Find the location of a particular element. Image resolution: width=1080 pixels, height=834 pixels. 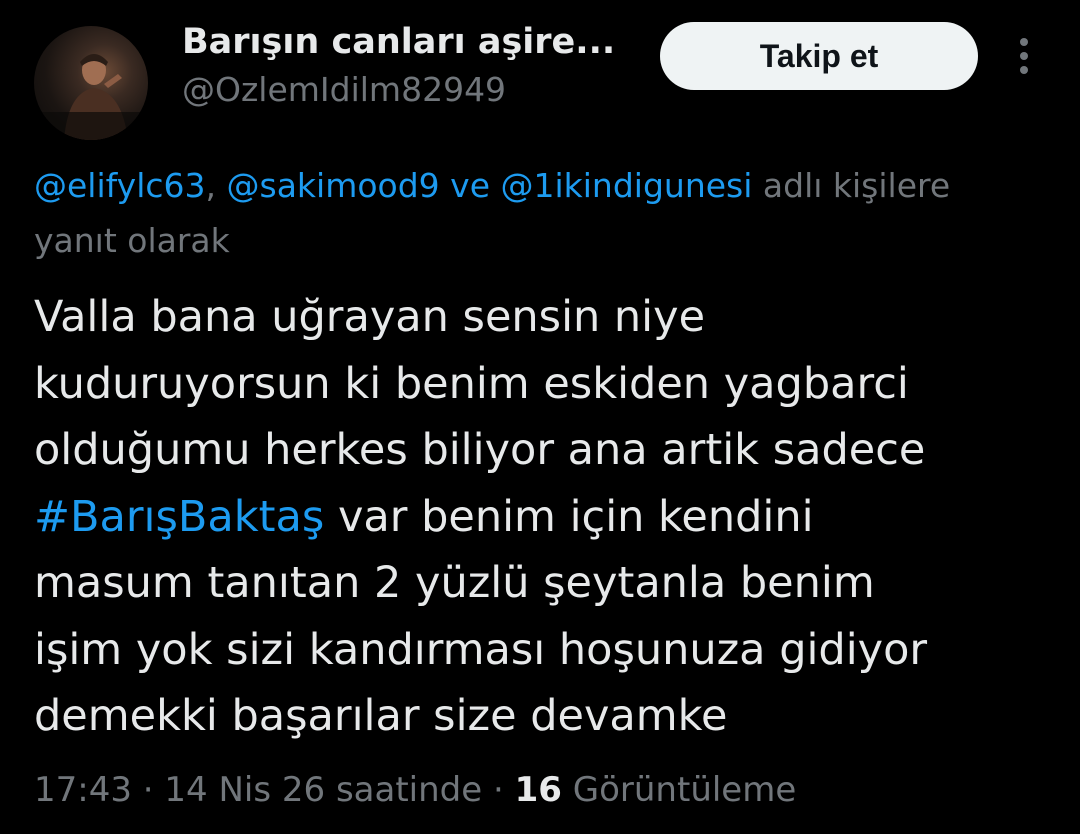

views-label: Görüntüleme is located at coordinates (679, 790).